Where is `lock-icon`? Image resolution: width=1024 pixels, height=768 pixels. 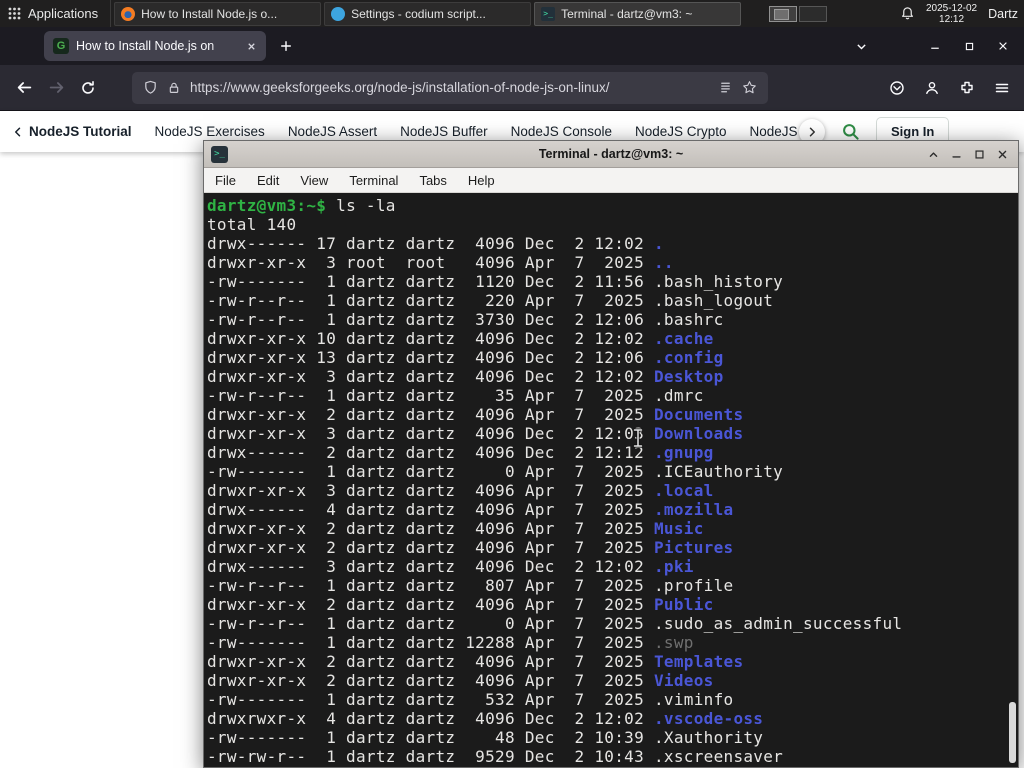
lock-icon is located at coordinates (174, 88).